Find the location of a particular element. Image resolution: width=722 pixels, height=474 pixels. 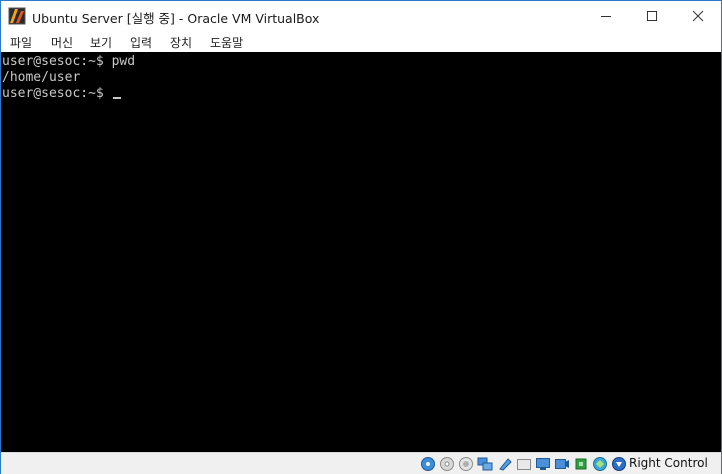

close-icon is located at coordinates (698, 16).